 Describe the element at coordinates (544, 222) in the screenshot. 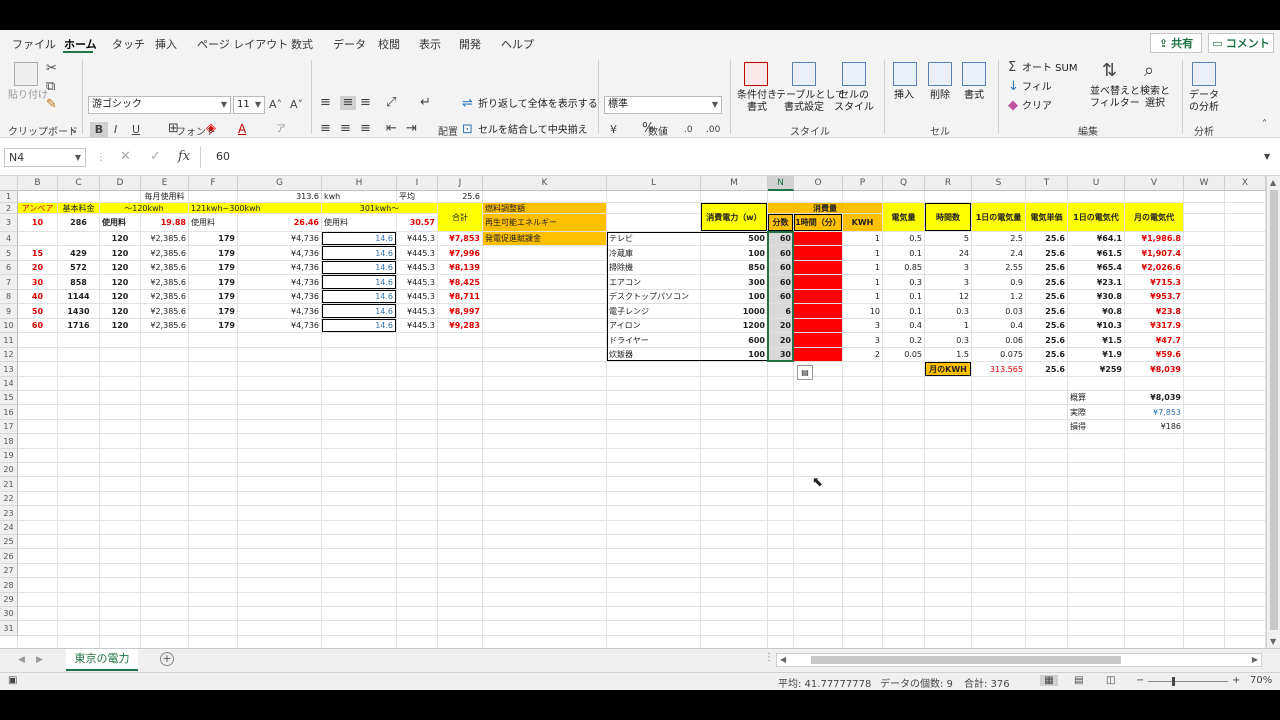

I see `renewable-header: 再生可能エネルギー` at that location.